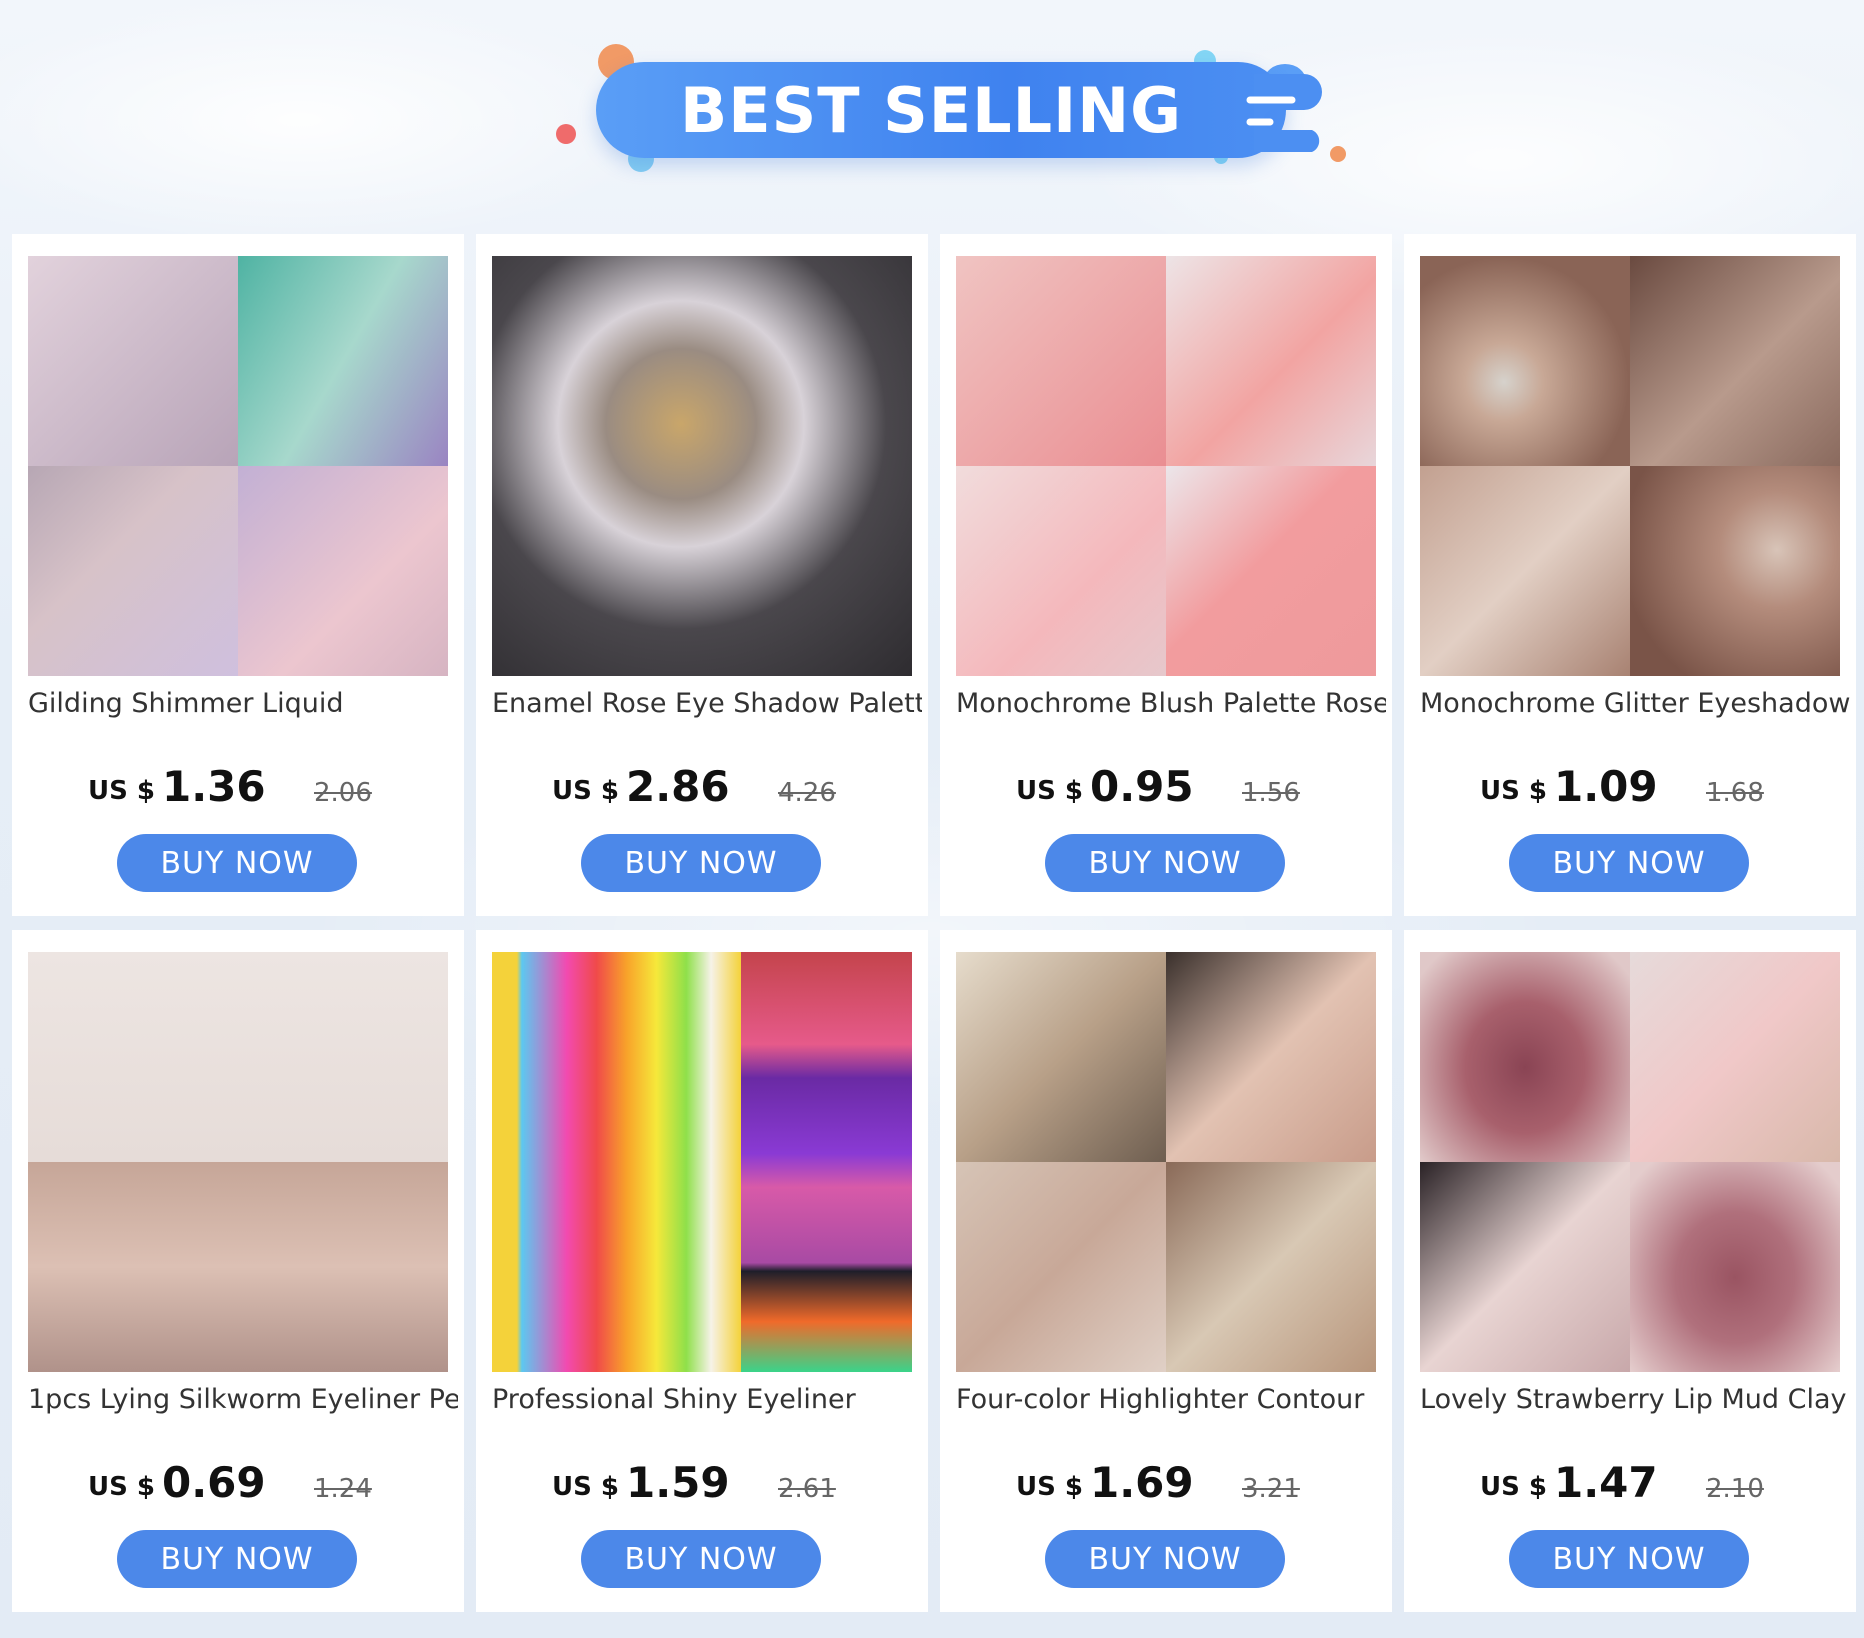 Image resolution: width=1864 pixels, height=1638 pixels. I want to click on product-title: Gilding Shimmer Liquid, so click(243, 703).